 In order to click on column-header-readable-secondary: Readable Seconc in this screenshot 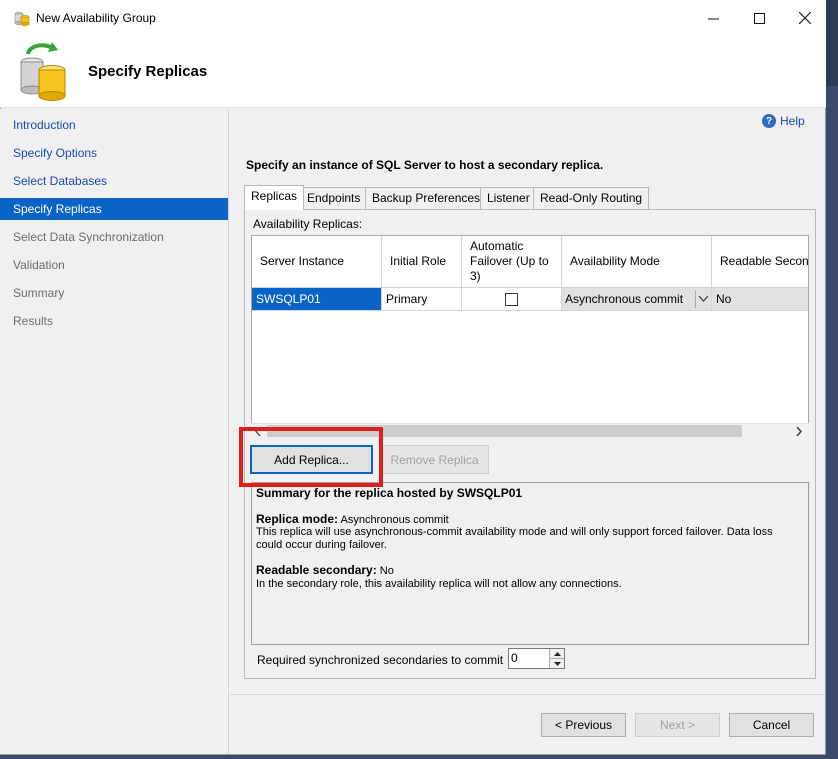, I will do `click(760, 262)`.